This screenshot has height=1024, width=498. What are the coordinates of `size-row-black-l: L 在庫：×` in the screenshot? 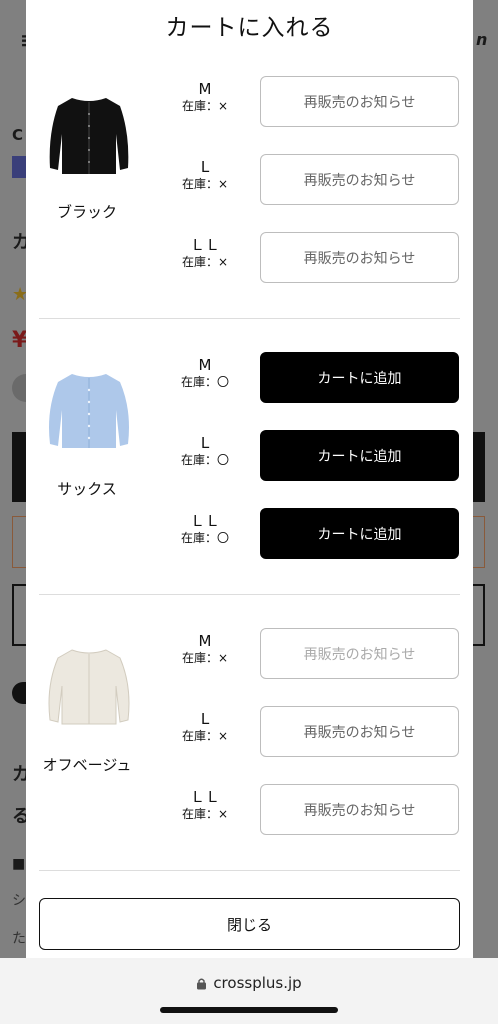 It's located at (205, 175).